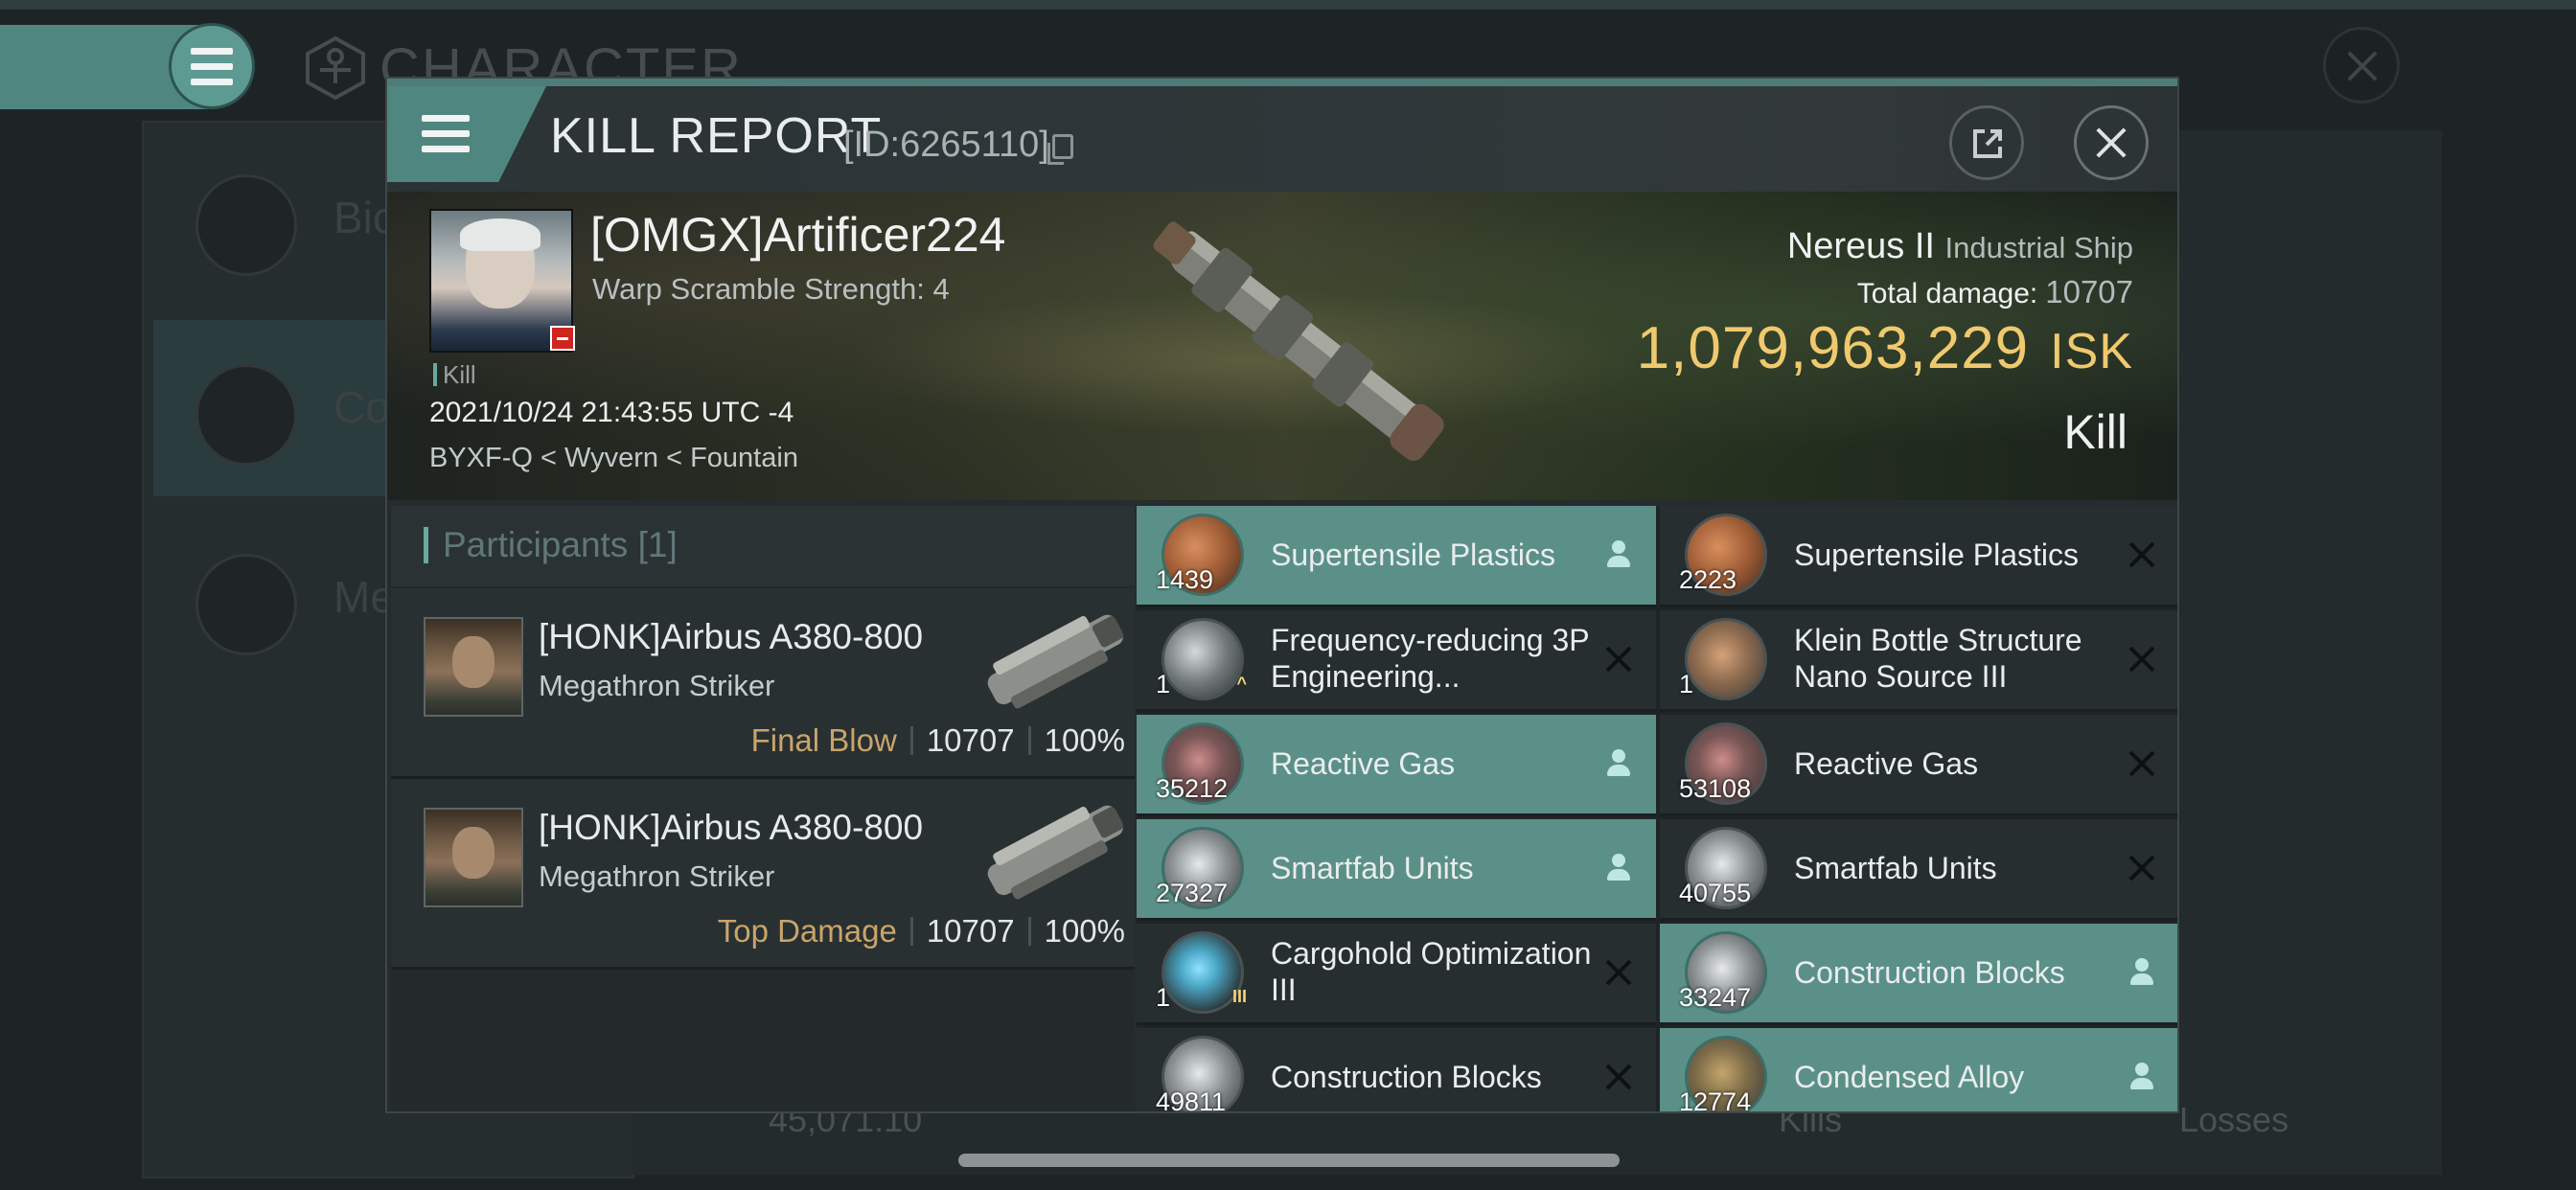  I want to click on item-row: 27327 Smartfab Units, so click(1396, 870).